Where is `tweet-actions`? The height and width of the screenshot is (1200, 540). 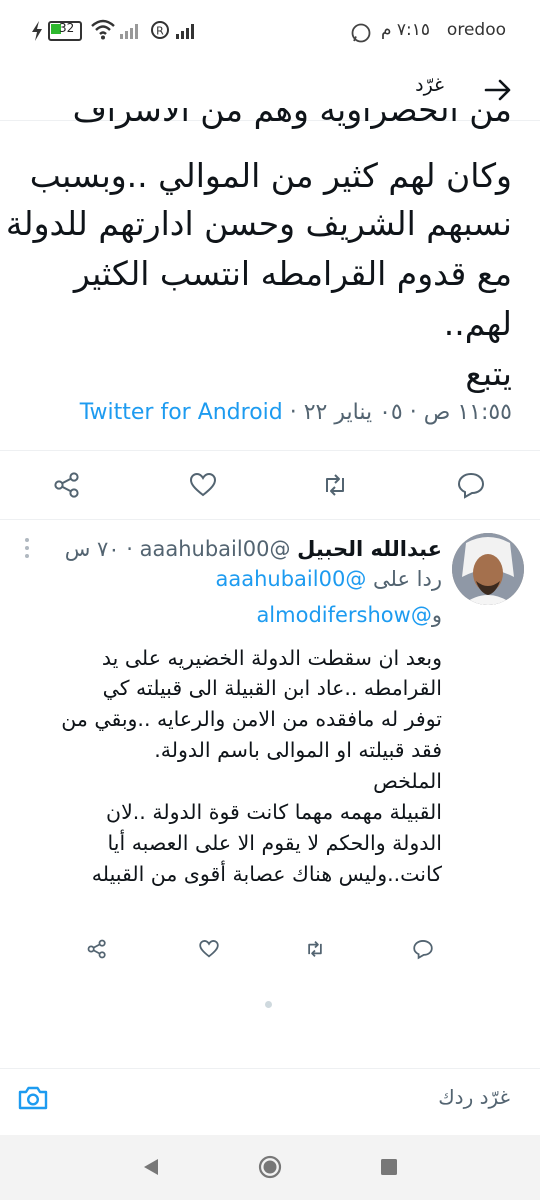
tweet-actions is located at coordinates (270, 485).